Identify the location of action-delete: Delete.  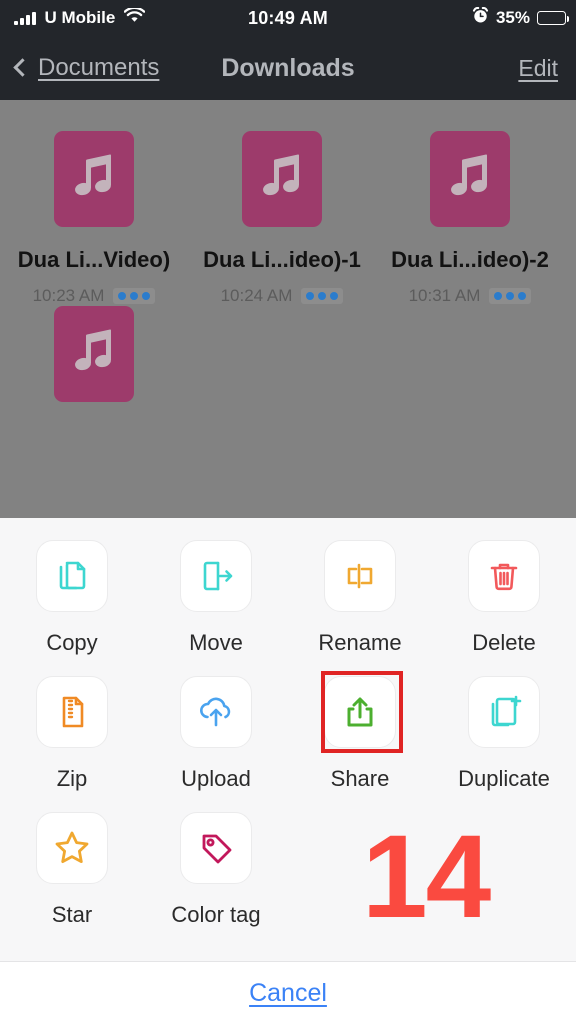
(504, 598).